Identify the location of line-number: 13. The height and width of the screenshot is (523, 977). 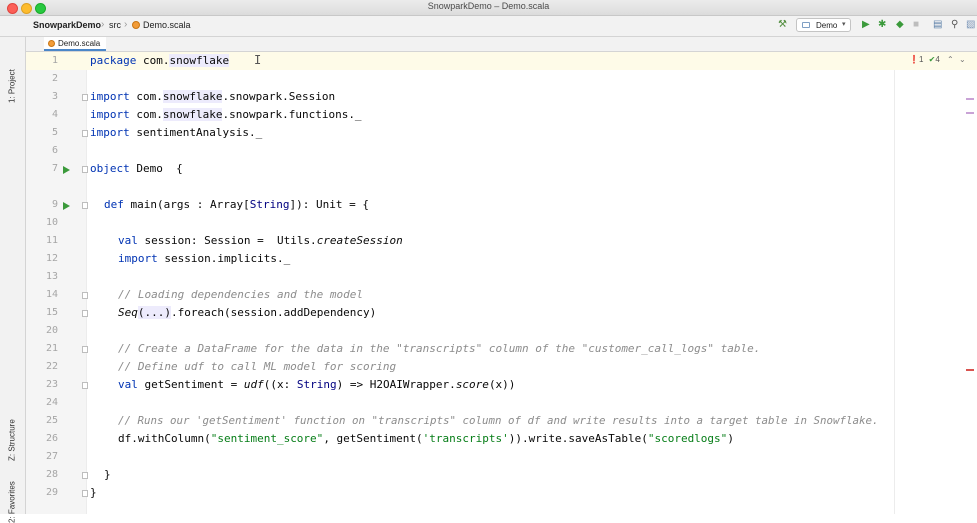
(51, 276).